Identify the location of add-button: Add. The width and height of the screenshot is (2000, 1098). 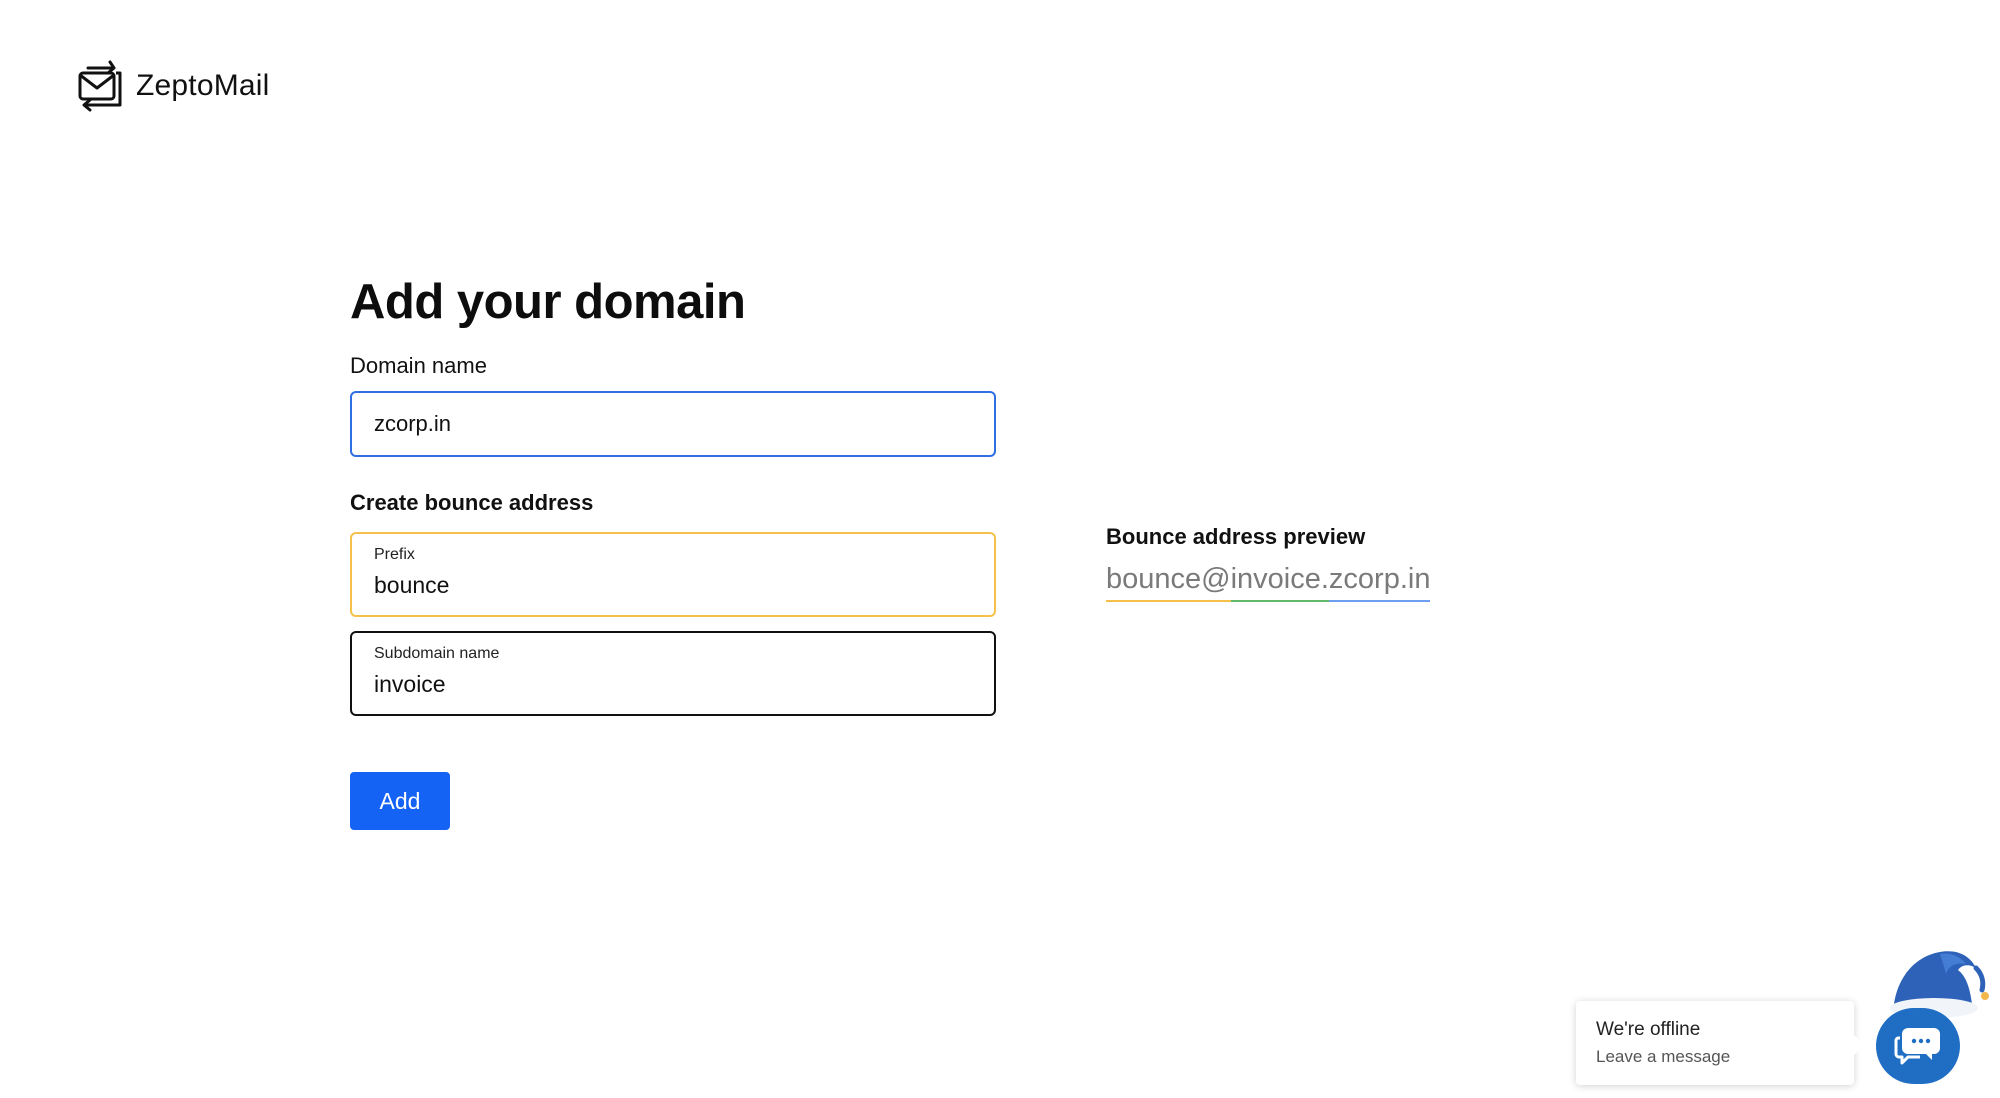
(400, 801).